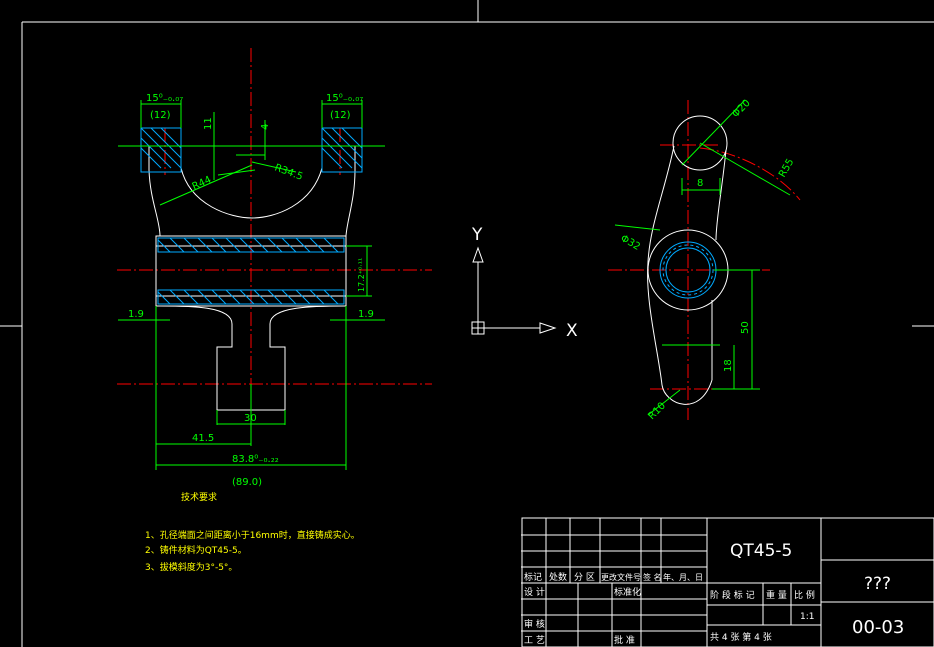 Image resolution: width=934 pixels, height=647 pixels. What do you see at coordinates (807, 617) in the screenshot?
I see `scale-value: 1:1` at bounding box center [807, 617].